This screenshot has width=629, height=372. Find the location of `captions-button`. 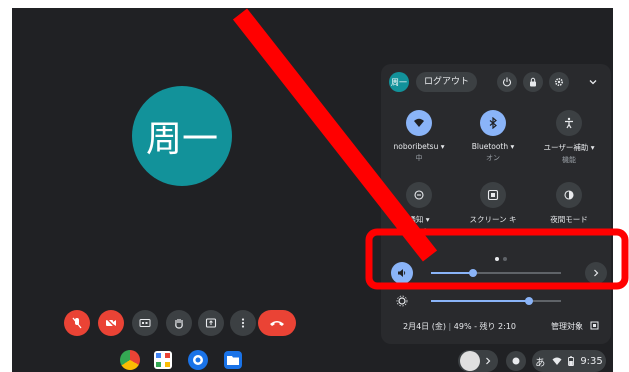

captions-button is located at coordinates (145, 323).